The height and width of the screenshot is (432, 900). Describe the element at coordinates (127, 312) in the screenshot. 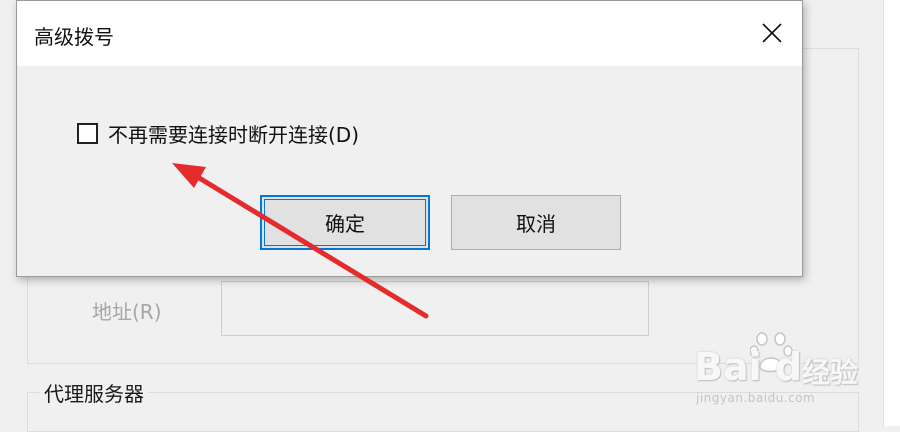

I see `address-label: 地址(R)` at that location.